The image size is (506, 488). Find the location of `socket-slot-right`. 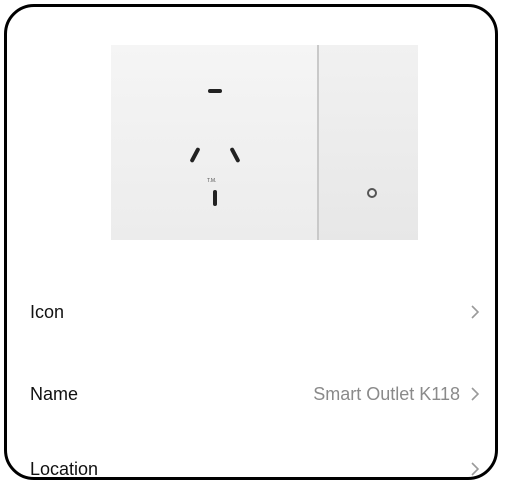

socket-slot-right is located at coordinates (235, 155).